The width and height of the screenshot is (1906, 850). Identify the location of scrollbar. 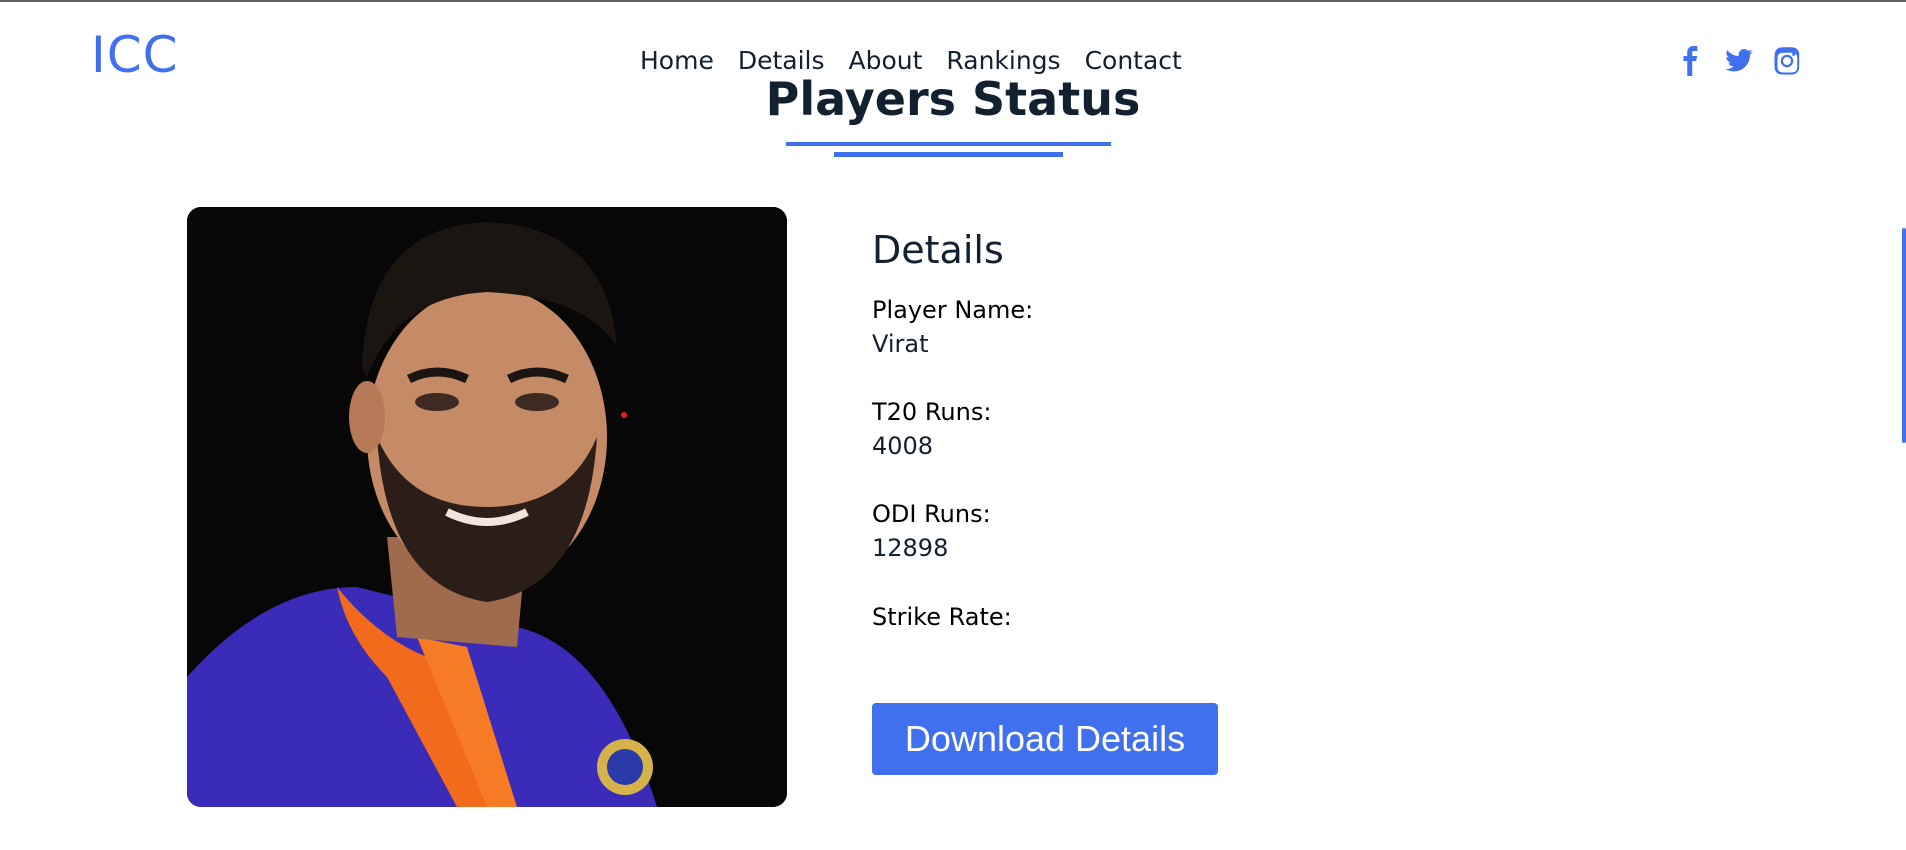
(1904, 335).